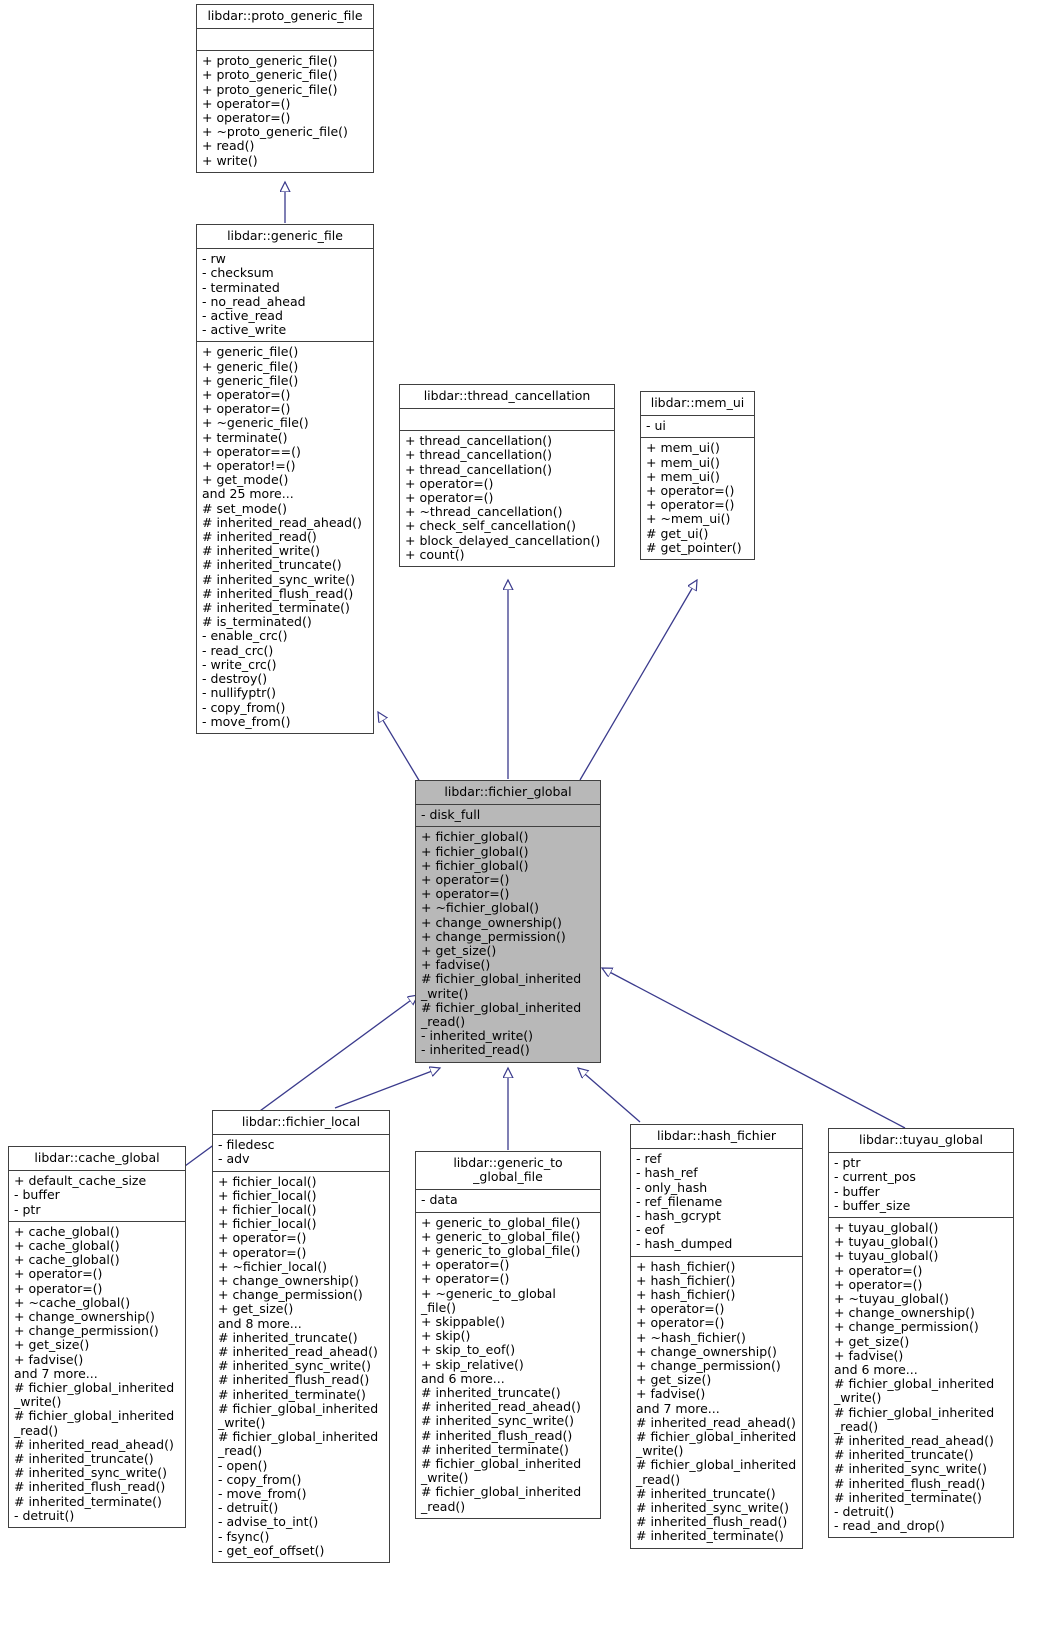 This screenshot has height=1637, width=1060. Describe the element at coordinates (649, 1159) in the screenshot. I see `attribute-row: - ref` at that location.